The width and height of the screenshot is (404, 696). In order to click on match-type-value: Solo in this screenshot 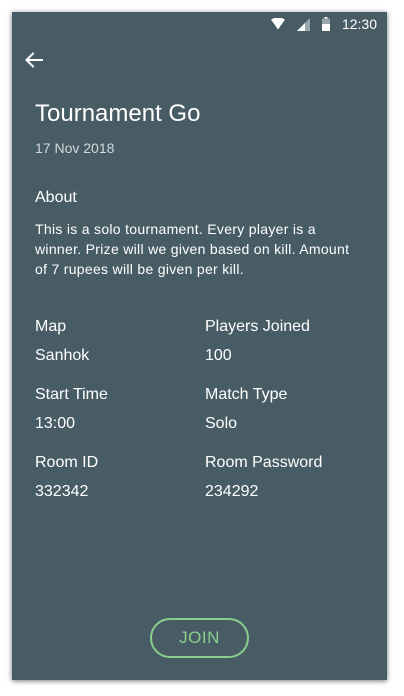, I will do `click(221, 423)`.